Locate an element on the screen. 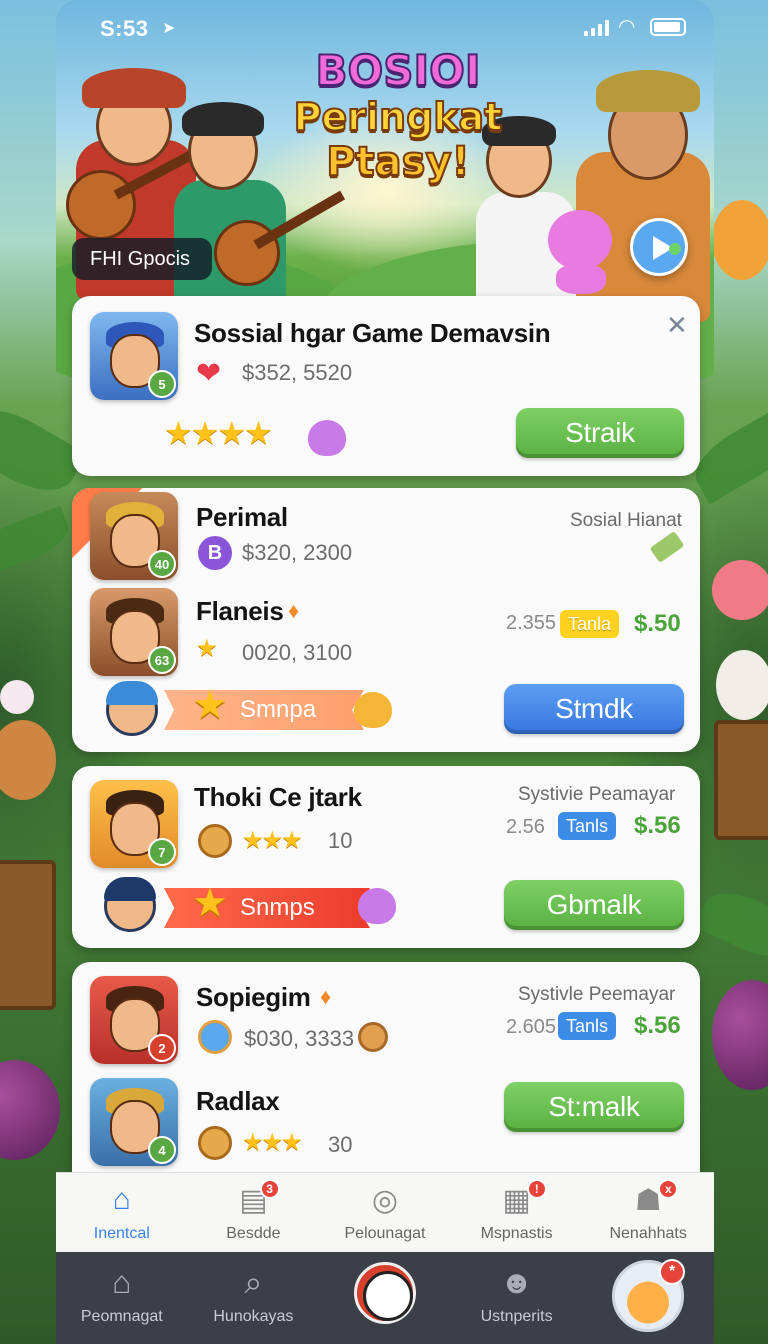 The height and width of the screenshot is (1344, 768). list1-action-button: Stmdk is located at coordinates (594, 709).